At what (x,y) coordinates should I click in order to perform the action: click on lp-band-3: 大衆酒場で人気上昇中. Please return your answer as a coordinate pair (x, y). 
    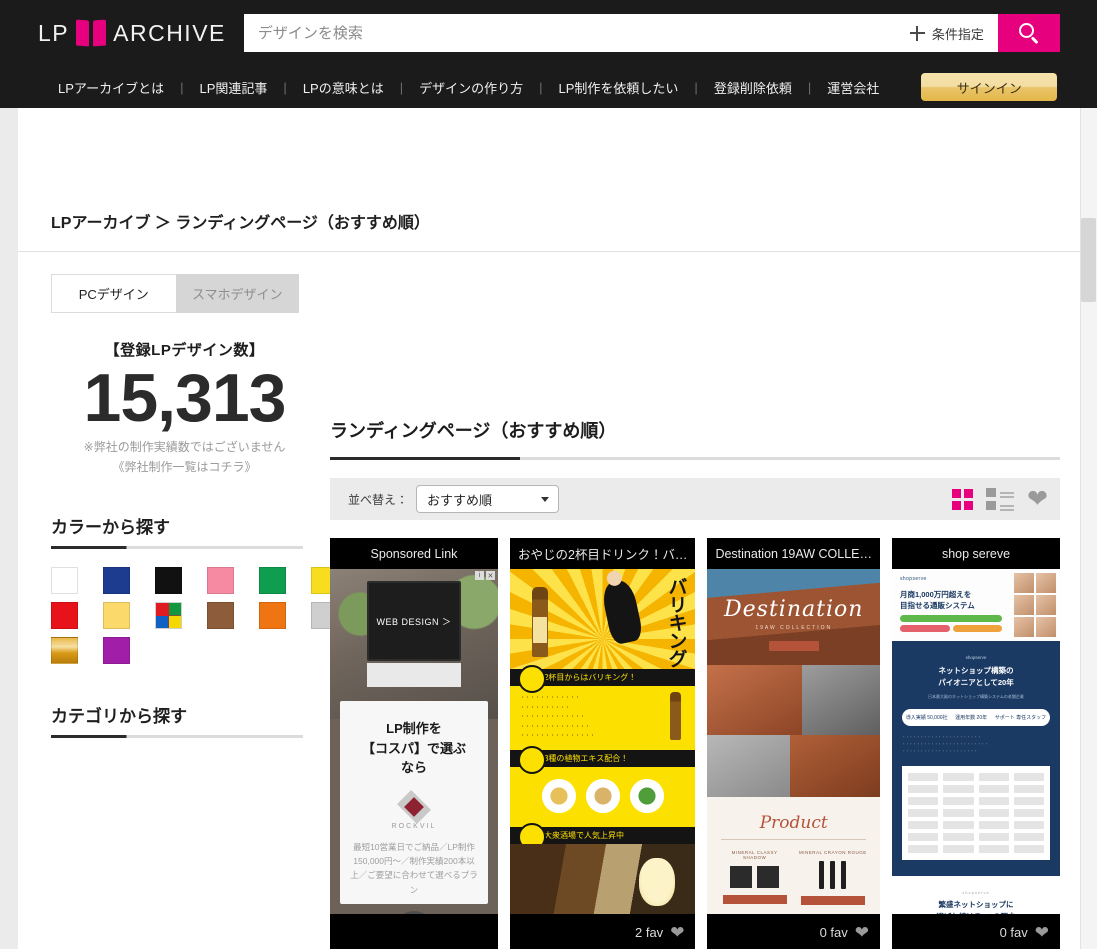
    Looking at the image, I should click on (602, 836).